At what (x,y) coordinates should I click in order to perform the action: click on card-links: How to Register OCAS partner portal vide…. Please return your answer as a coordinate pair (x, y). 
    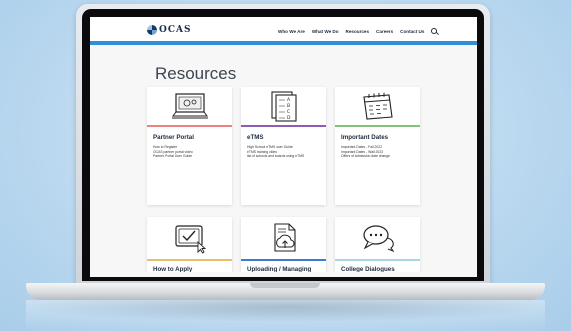
    Looking at the image, I should click on (173, 152).